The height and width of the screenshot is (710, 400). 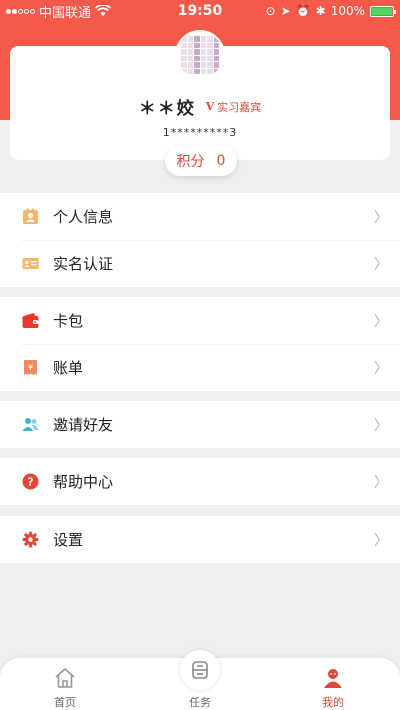 What do you see at coordinates (83, 264) in the screenshot?
I see `menu-label: 实名认证` at bounding box center [83, 264].